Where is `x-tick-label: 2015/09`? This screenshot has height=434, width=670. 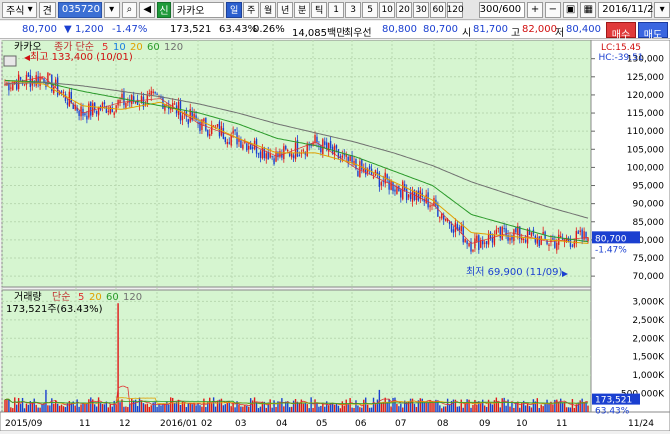 x-tick-label: 2015/09 is located at coordinates (24, 424).